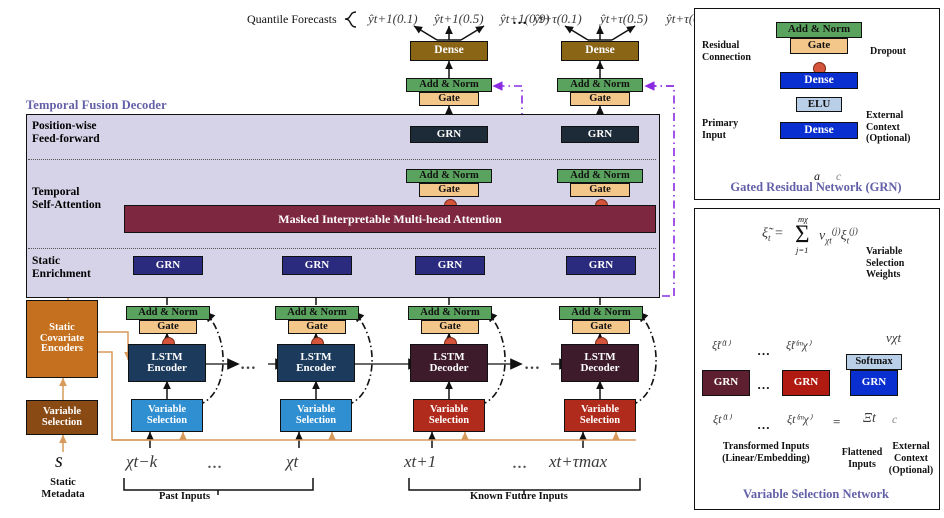 The image size is (944, 518). I want to click on section-label-position-wise: Position-wise Feed-forward, so click(66, 132).